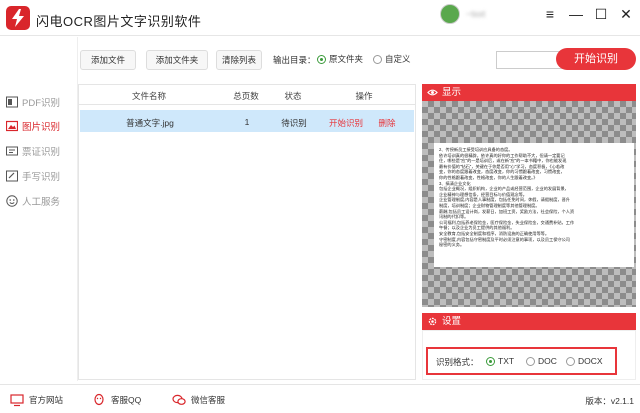 This screenshot has width=640, height=413. What do you see at coordinates (208, 400) in the screenshot?
I see `footer-label: 微信客服` at bounding box center [208, 400].